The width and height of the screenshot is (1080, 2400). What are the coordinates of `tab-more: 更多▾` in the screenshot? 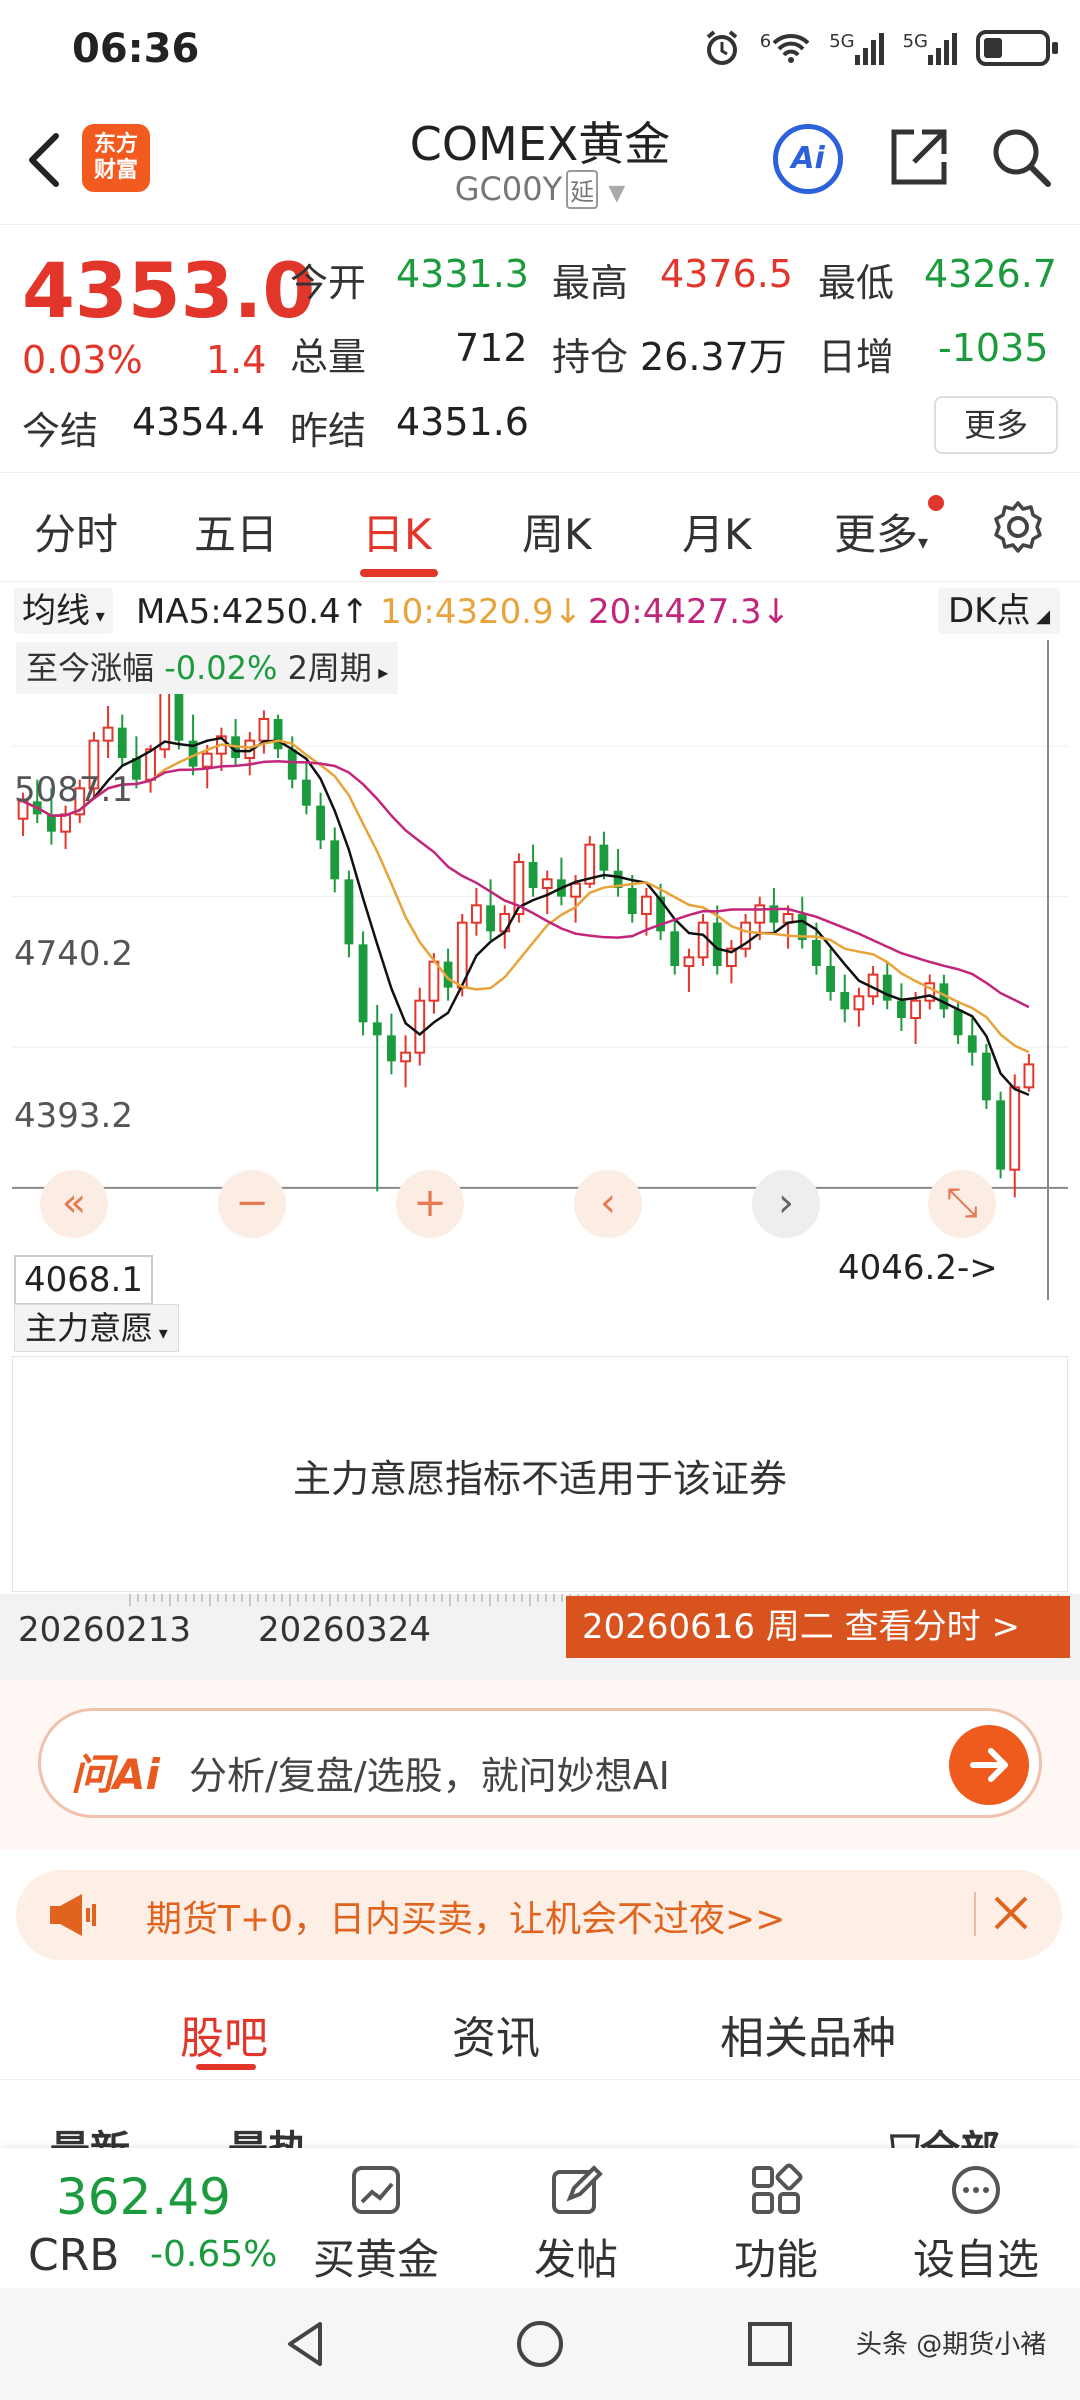 It's located at (881, 531).